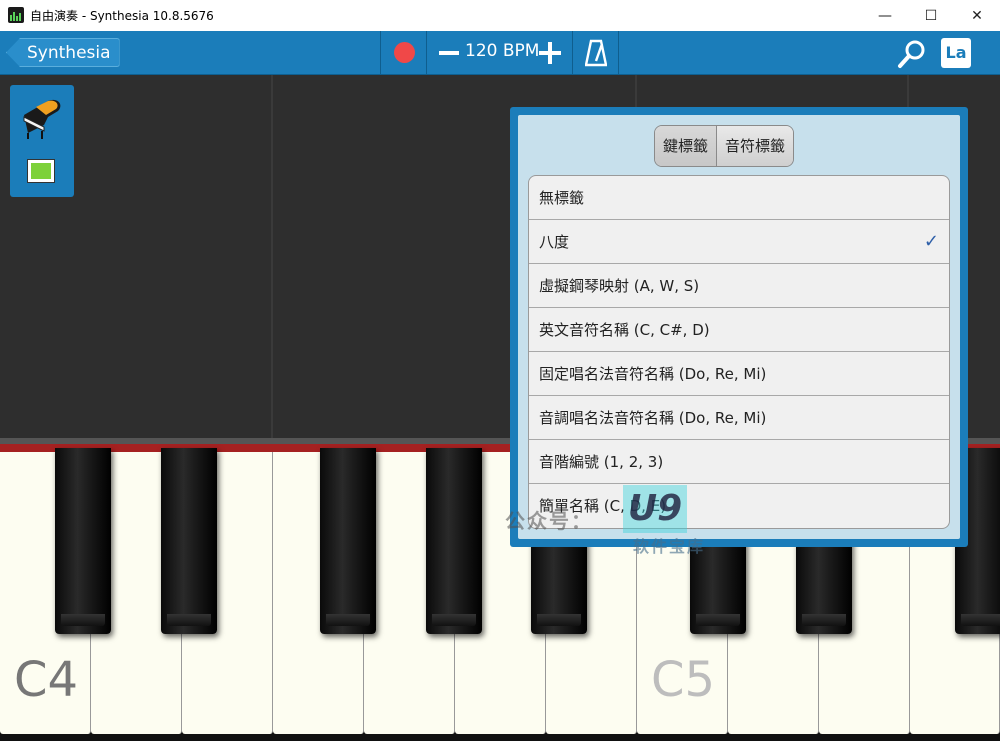 The image size is (1000, 741). Describe the element at coordinates (42, 117) in the screenshot. I see `grand-piano-icon` at that location.